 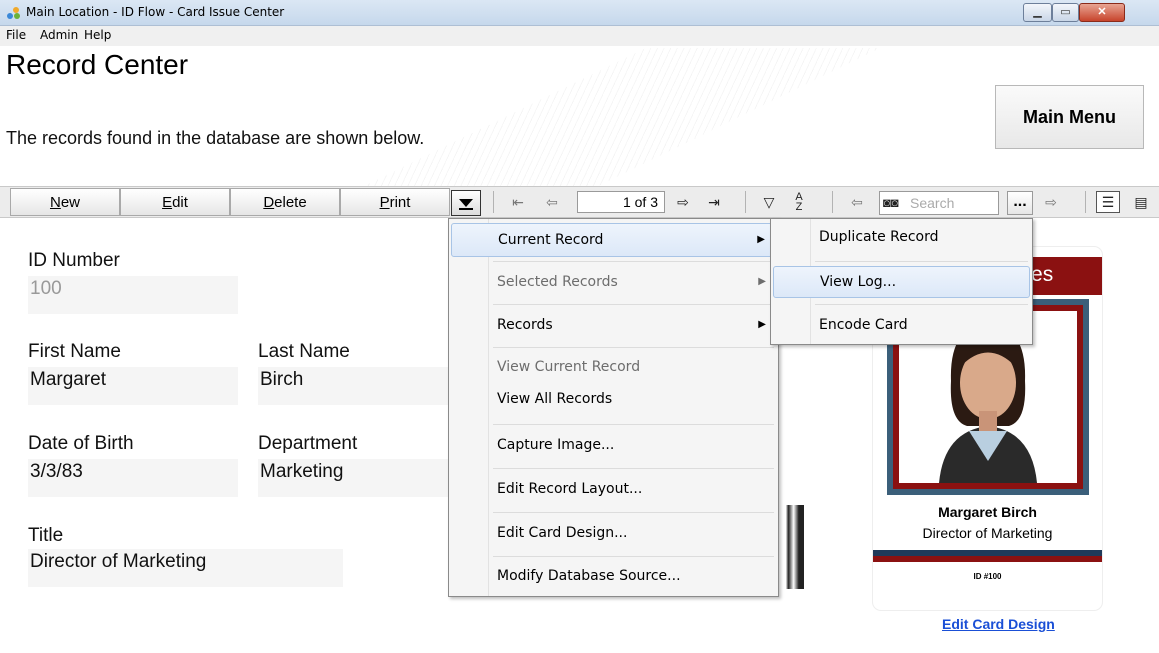 What do you see at coordinates (932, 203) in the screenshot?
I see `search-placeholder: Search` at bounding box center [932, 203].